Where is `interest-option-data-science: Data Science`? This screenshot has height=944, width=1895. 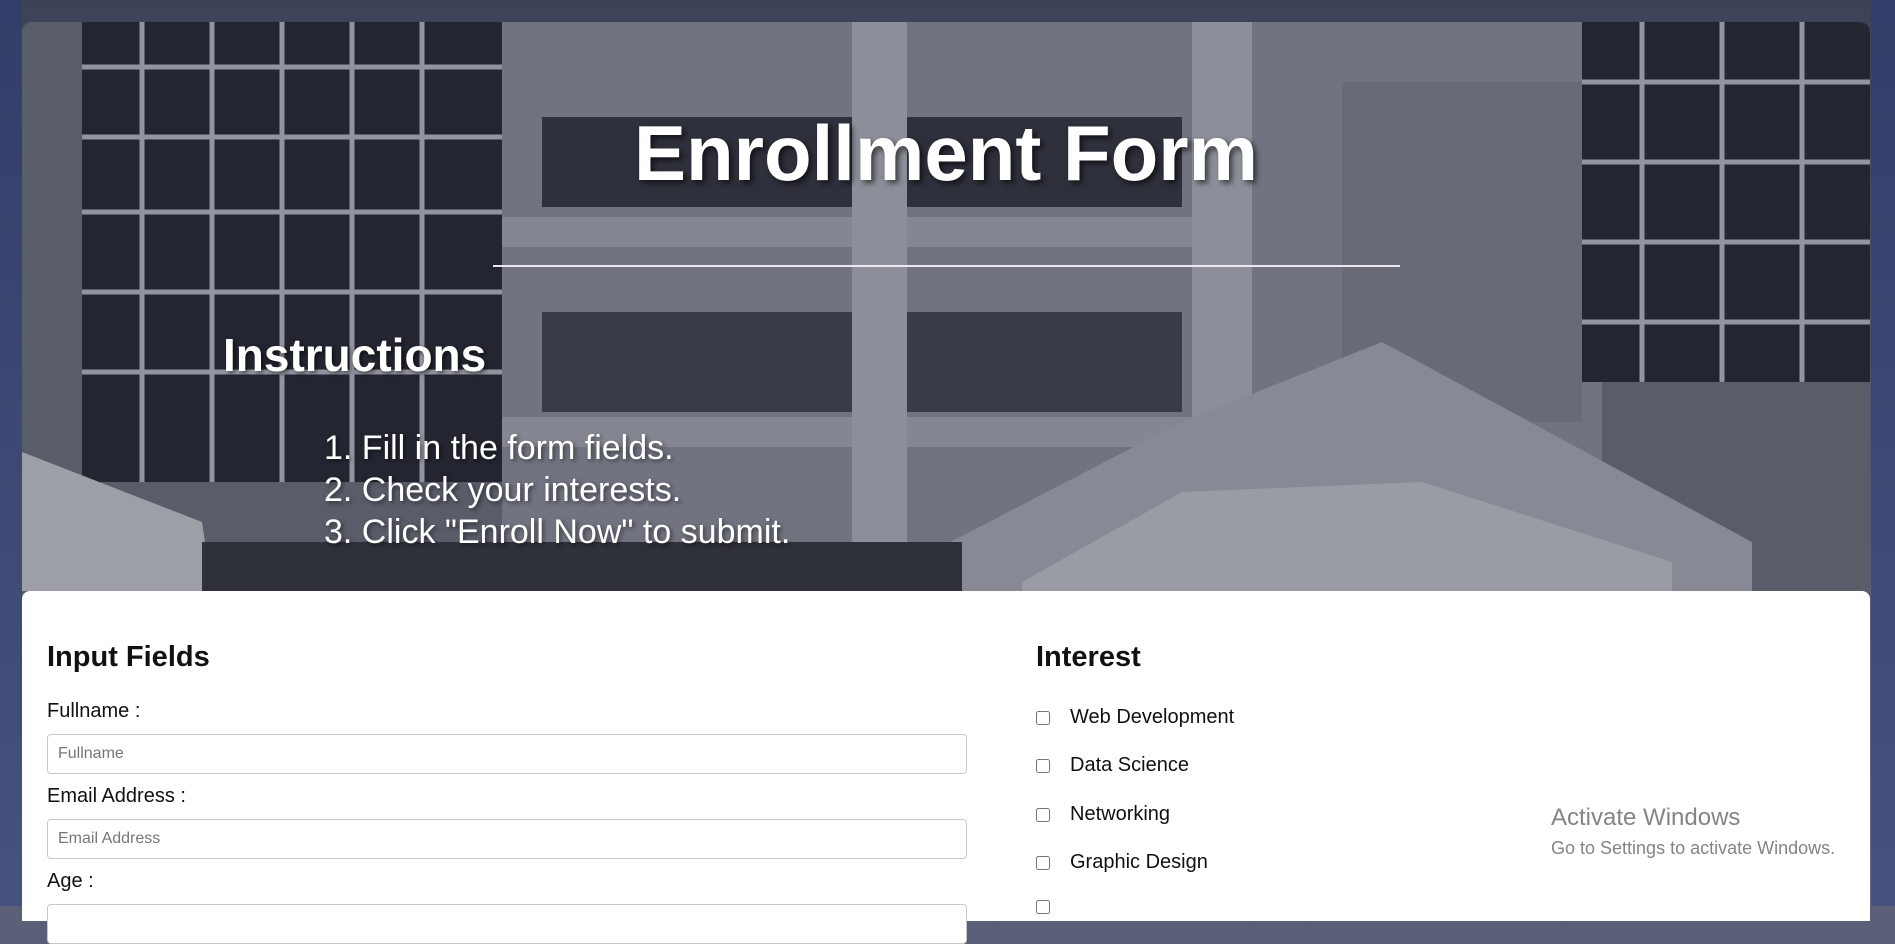 interest-option-data-science: Data Science is located at coordinates (1112, 765).